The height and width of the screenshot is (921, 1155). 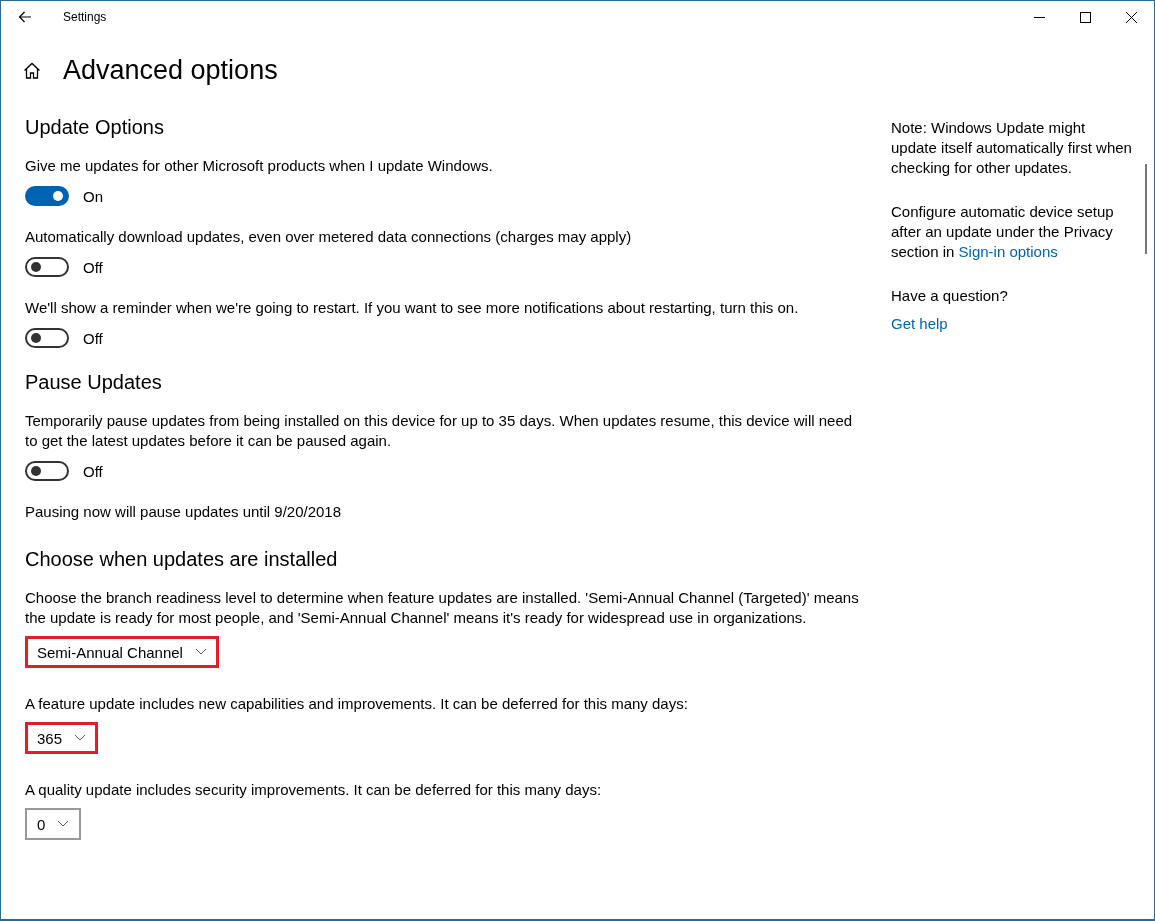 What do you see at coordinates (357, 704) in the screenshot?
I see `setting-description: A feature update includes new capabilities and improvements. It can be deferred for this many days:` at bounding box center [357, 704].